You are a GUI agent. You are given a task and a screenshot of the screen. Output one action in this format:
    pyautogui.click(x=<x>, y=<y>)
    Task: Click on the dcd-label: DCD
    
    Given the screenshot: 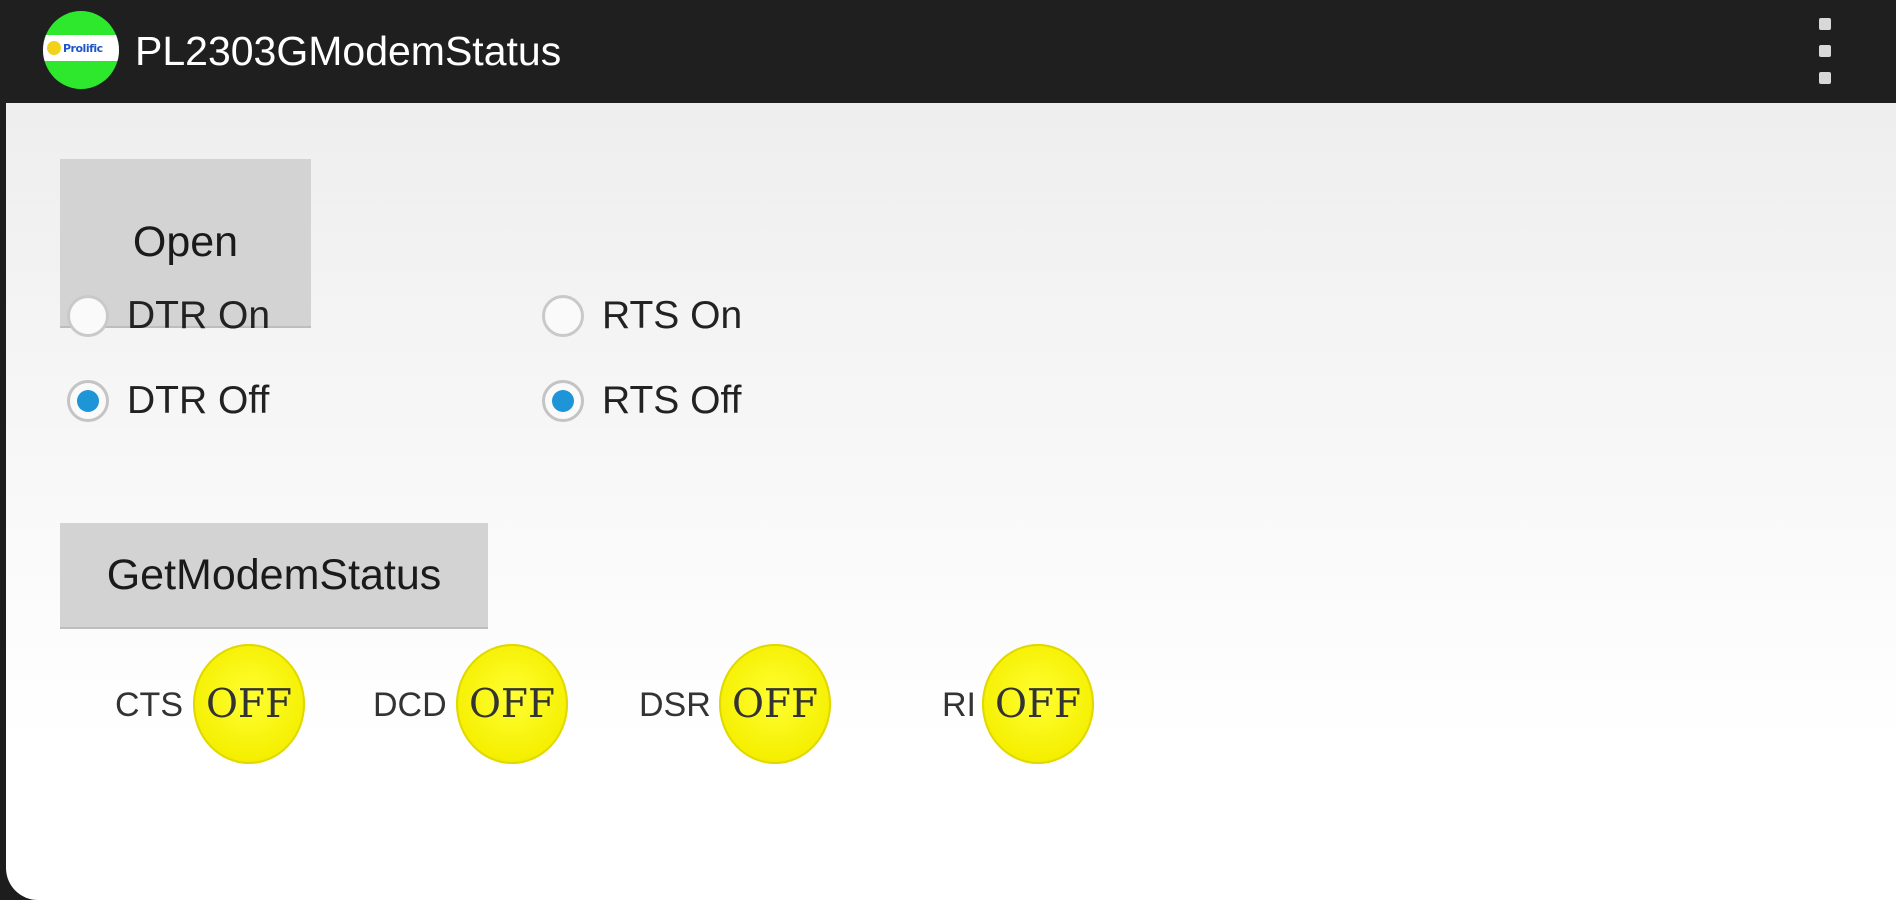 What is the action you would take?
    pyautogui.click(x=410, y=705)
    